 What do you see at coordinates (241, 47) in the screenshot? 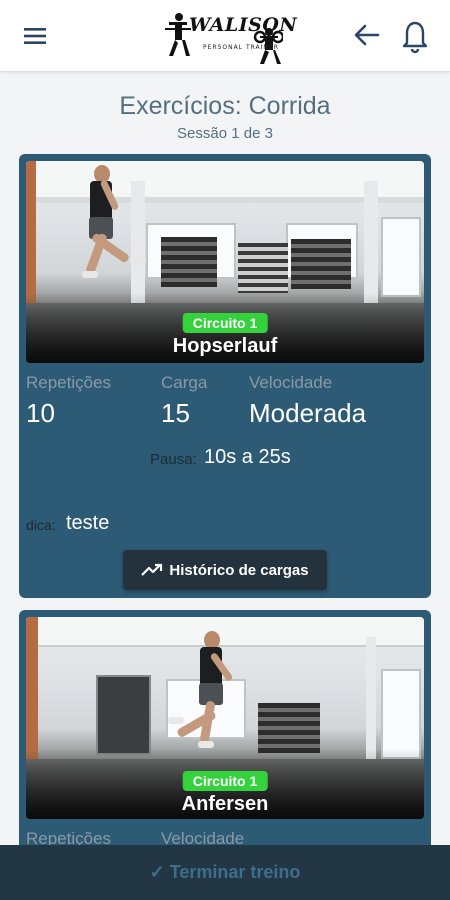
I see `logo-subtitle: PERSONAL TRAINER` at bounding box center [241, 47].